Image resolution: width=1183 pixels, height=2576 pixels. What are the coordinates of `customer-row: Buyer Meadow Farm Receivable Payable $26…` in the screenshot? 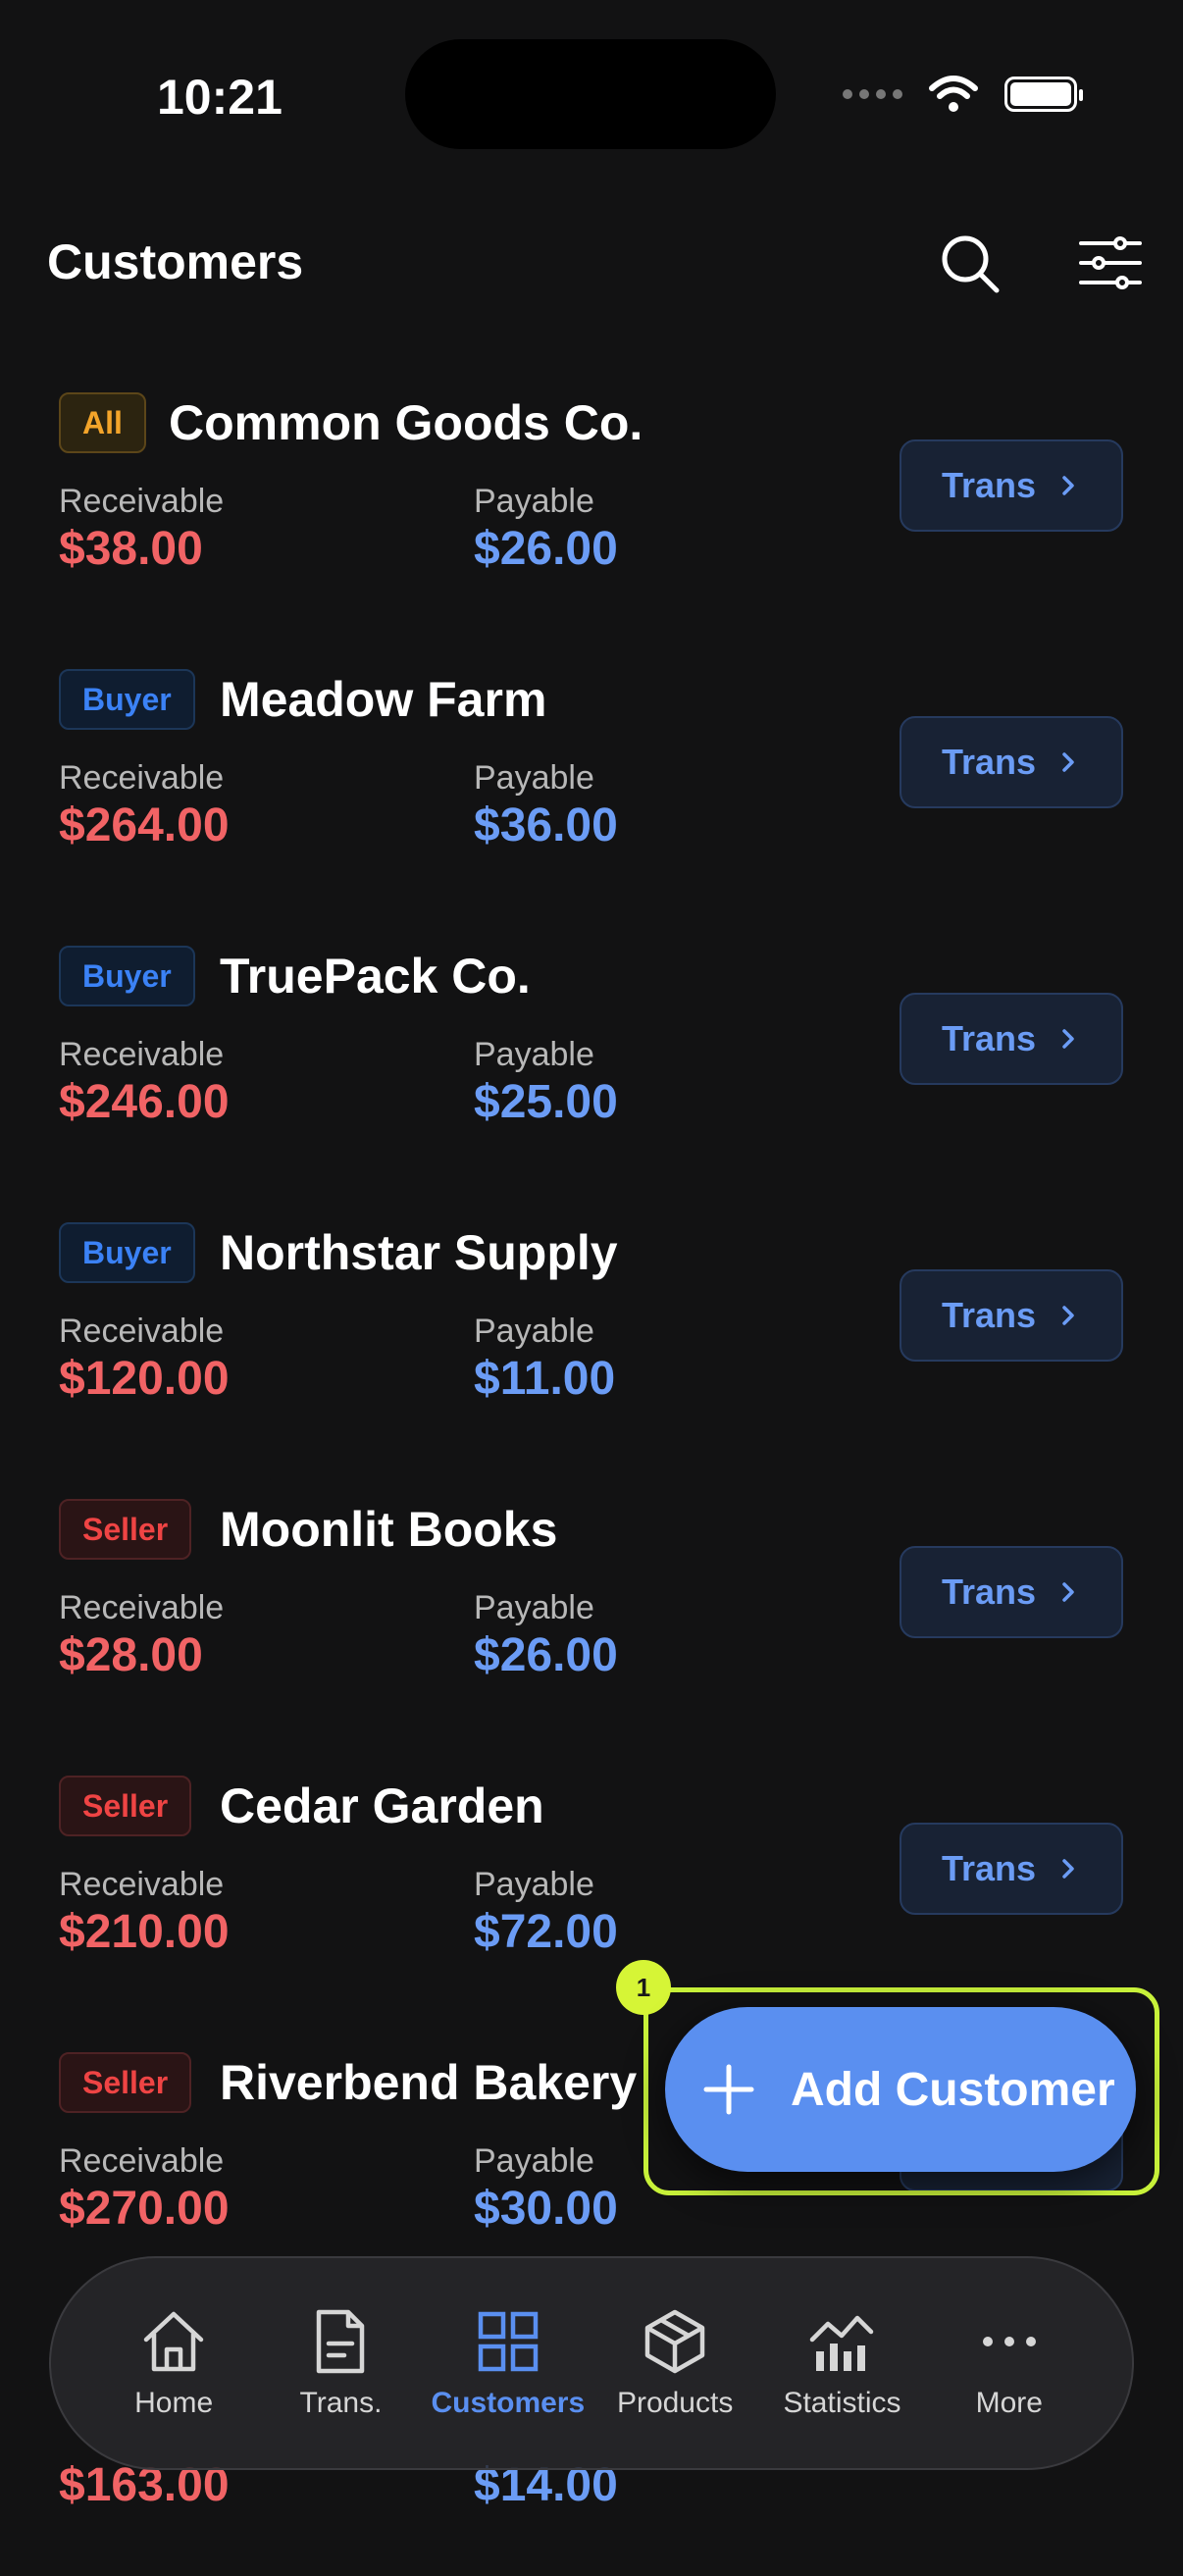 It's located at (591, 778).